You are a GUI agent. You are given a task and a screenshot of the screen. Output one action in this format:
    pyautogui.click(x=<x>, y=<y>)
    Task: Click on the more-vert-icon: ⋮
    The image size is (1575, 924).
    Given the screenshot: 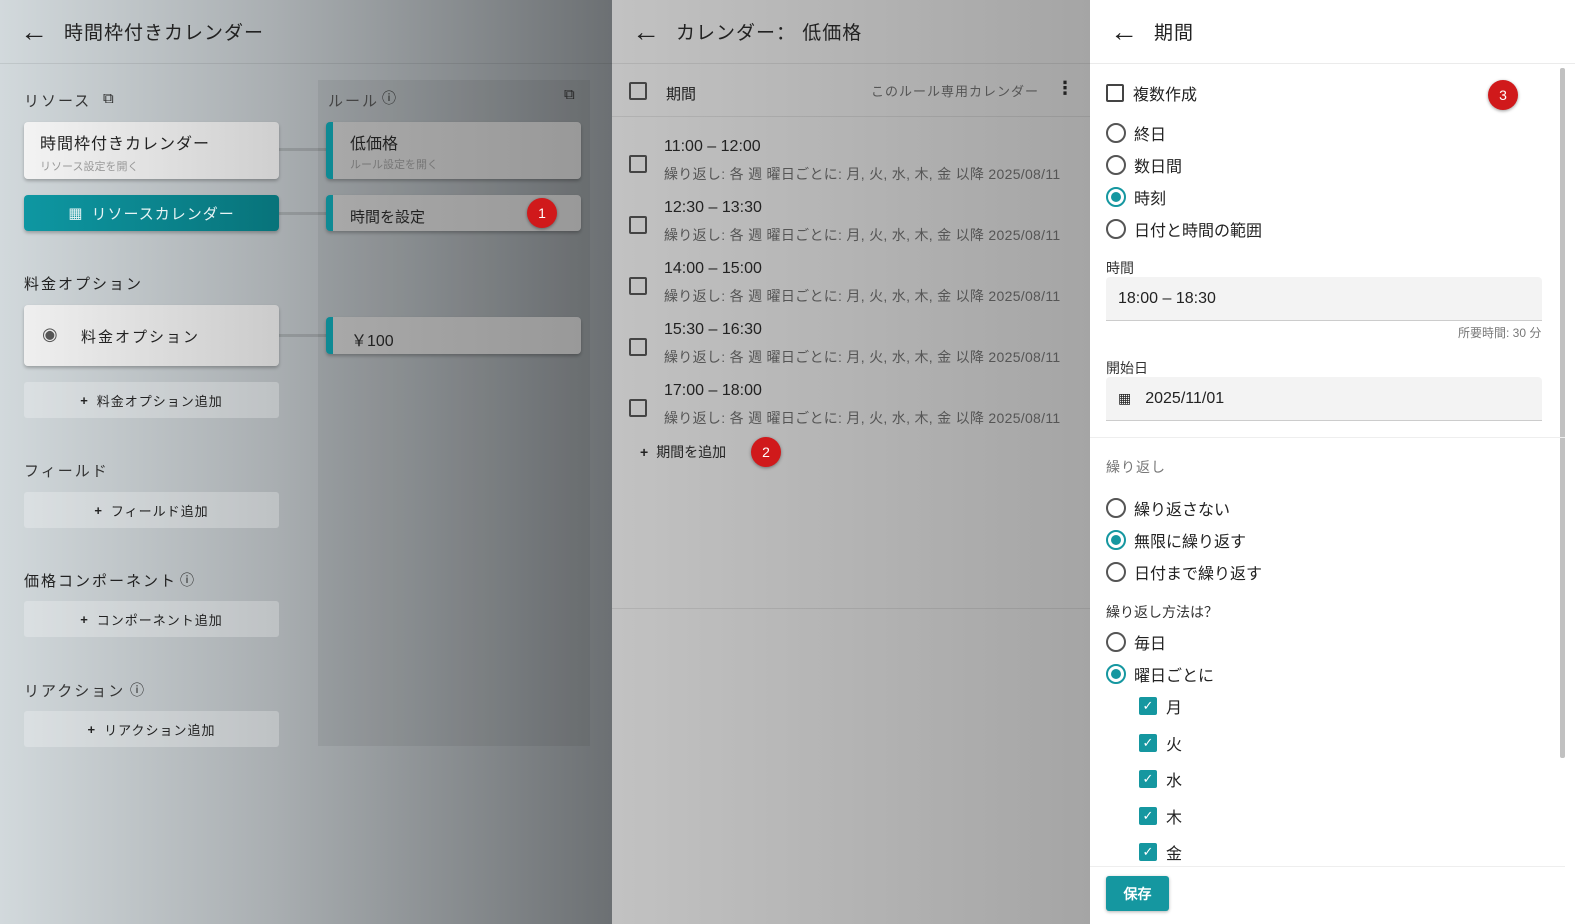 What is the action you would take?
    pyautogui.click(x=1065, y=88)
    